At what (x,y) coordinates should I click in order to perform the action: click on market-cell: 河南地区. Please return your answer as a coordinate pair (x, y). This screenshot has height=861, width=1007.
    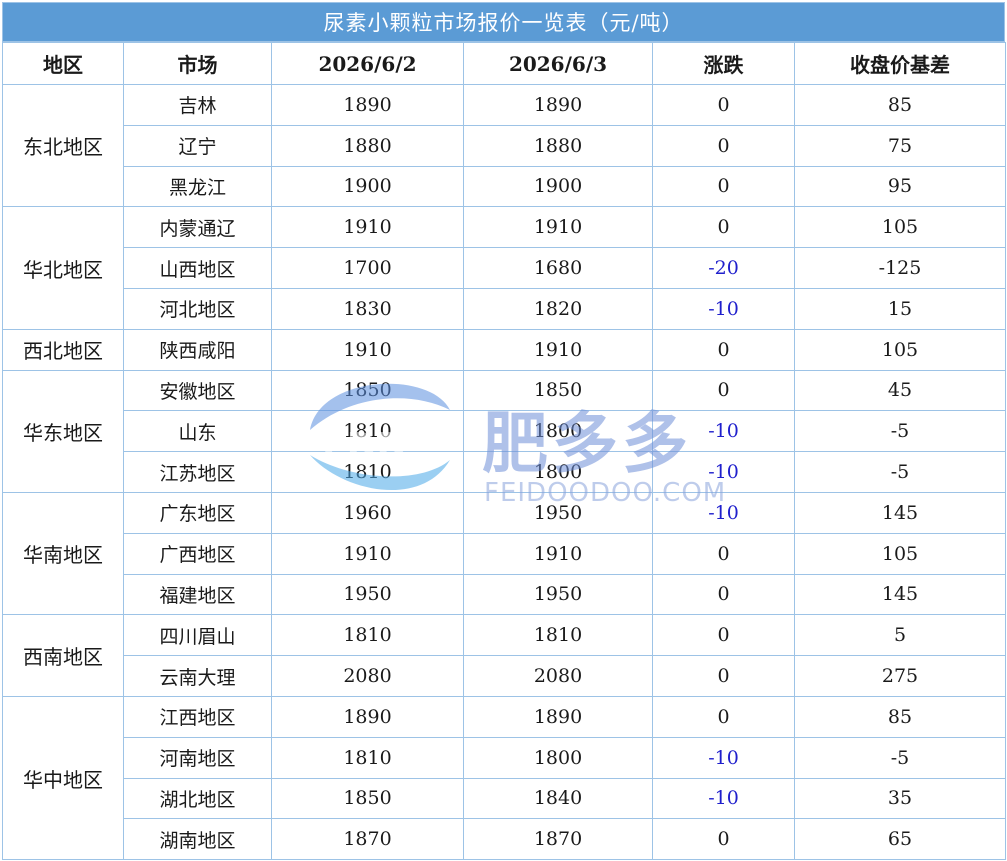
    Looking at the image, I should click on (197, 757).